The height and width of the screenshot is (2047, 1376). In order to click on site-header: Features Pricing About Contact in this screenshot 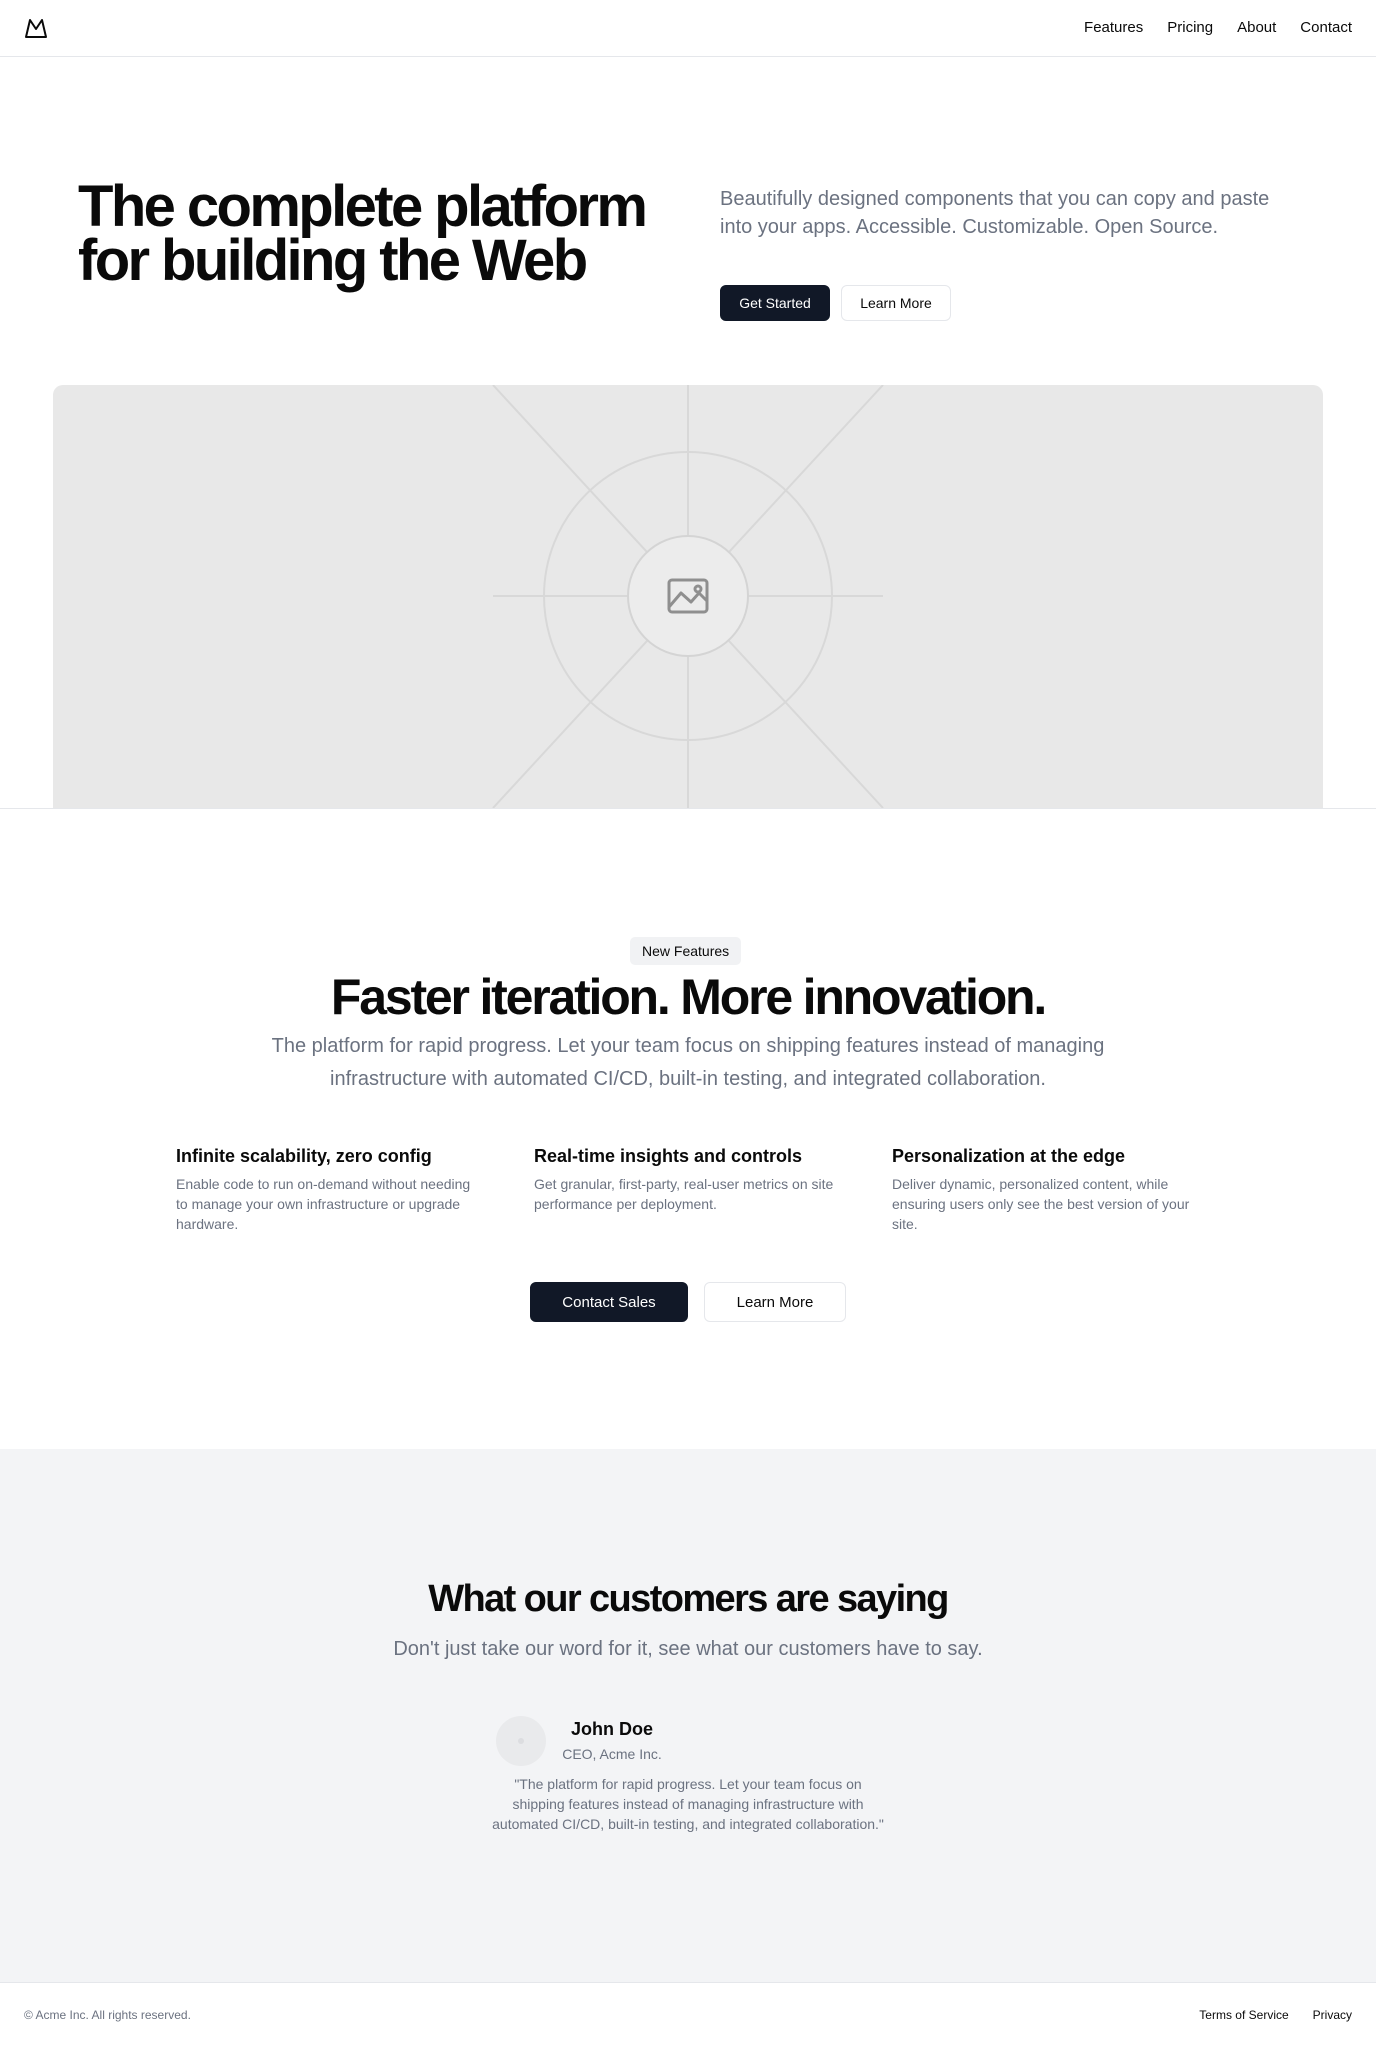, I will do `click(688, 28)`.